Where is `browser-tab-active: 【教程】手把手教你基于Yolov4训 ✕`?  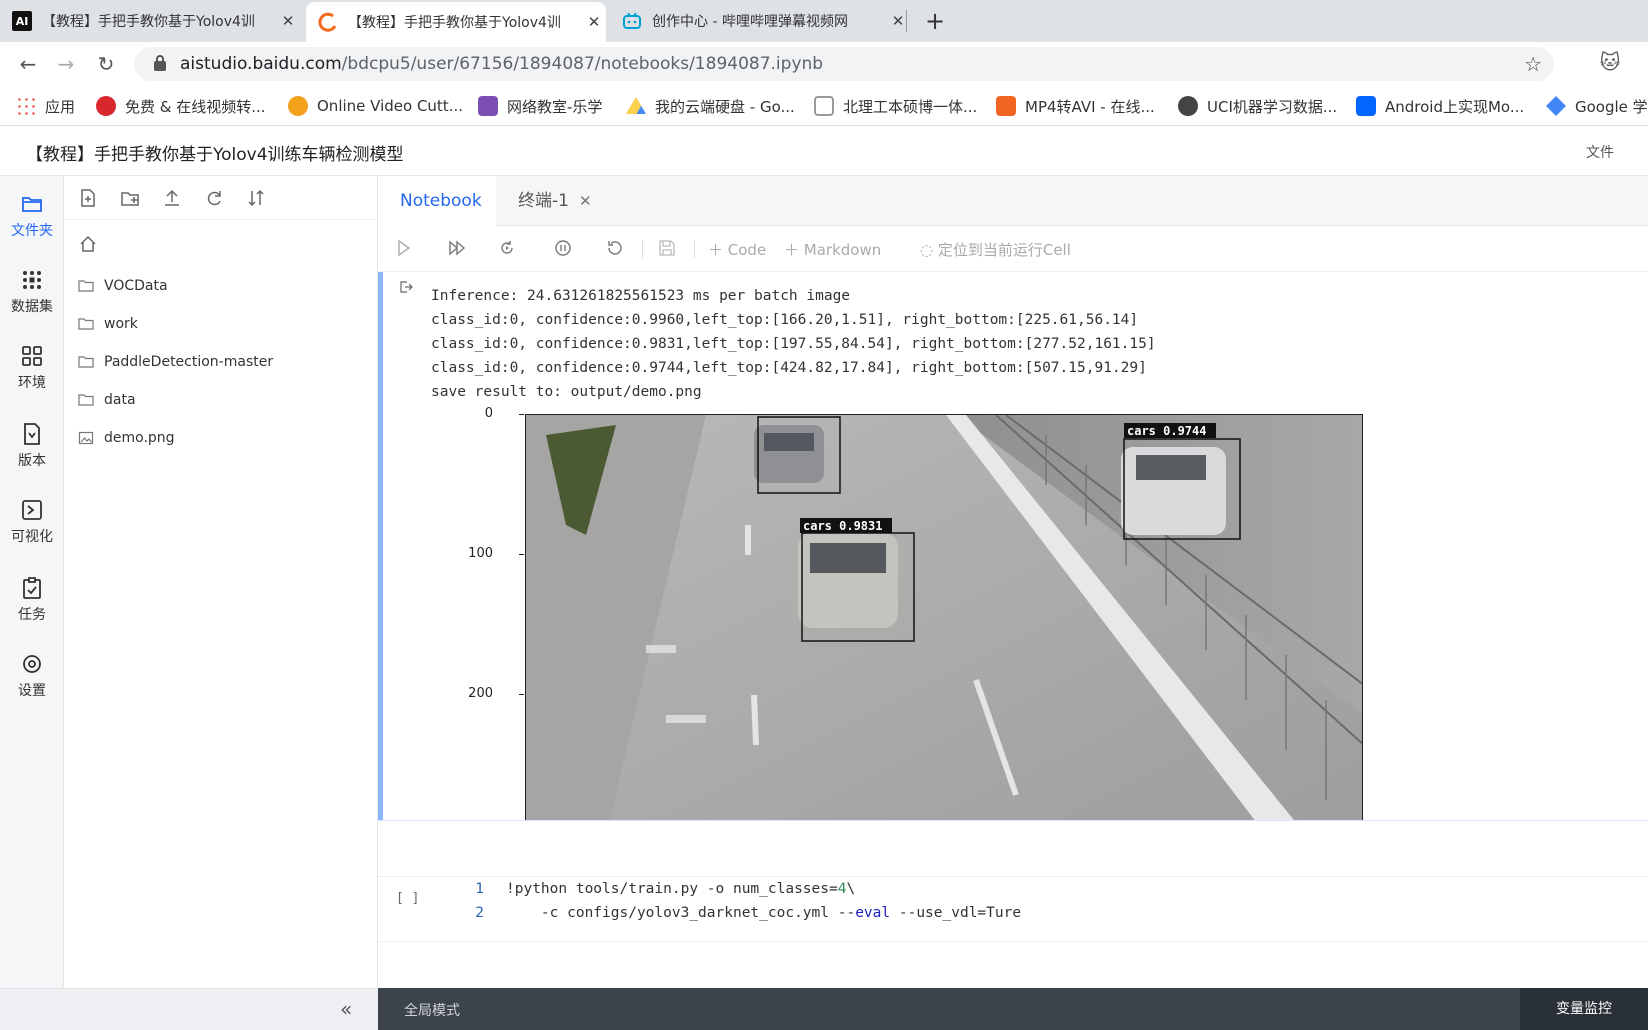 browser-tab-active: 【教程】手把手教你基于Yolov4训 ✕ is located at coordinates (456, 22).